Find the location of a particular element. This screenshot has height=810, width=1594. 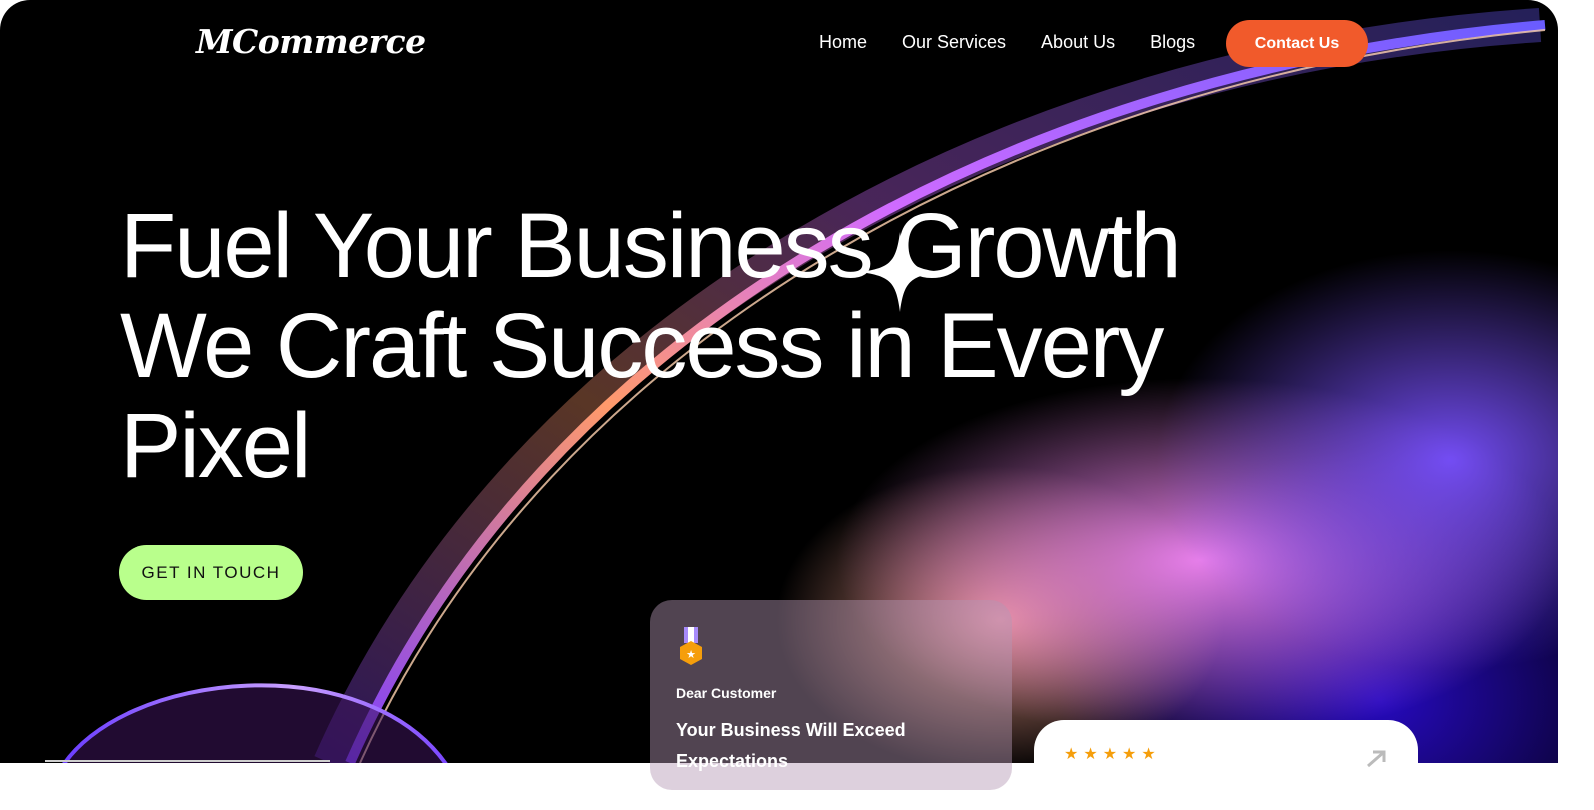

brand-logo: MCommerce is located at coordinates (311, 41).